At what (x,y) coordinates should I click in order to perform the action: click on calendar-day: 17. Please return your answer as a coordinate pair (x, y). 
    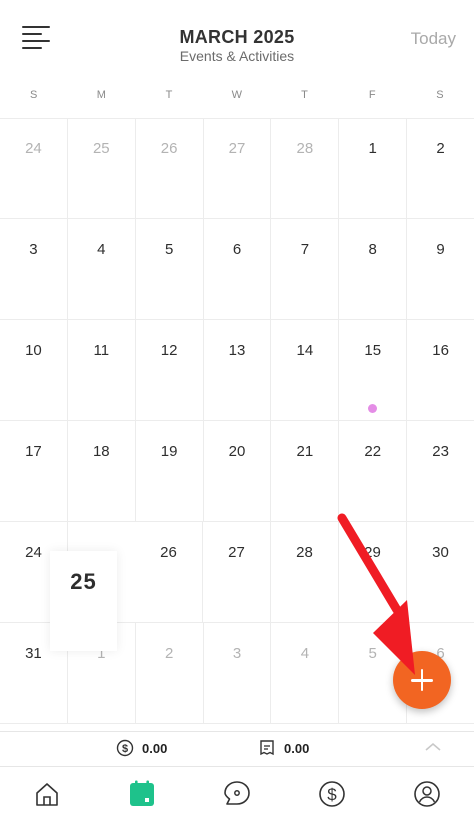
    Looking at the image, I should click on (34, 471).